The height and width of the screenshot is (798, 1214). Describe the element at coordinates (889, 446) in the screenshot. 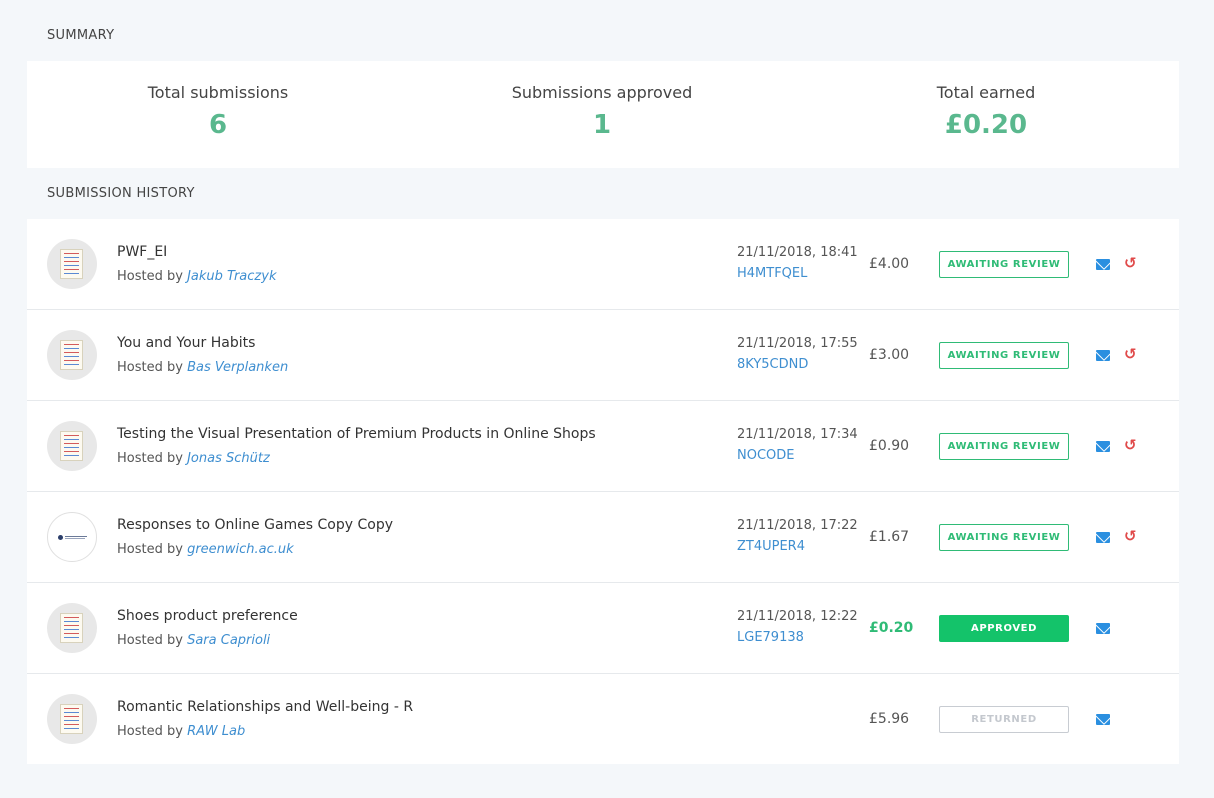

I see `reward-amount: £0.90` at that location.